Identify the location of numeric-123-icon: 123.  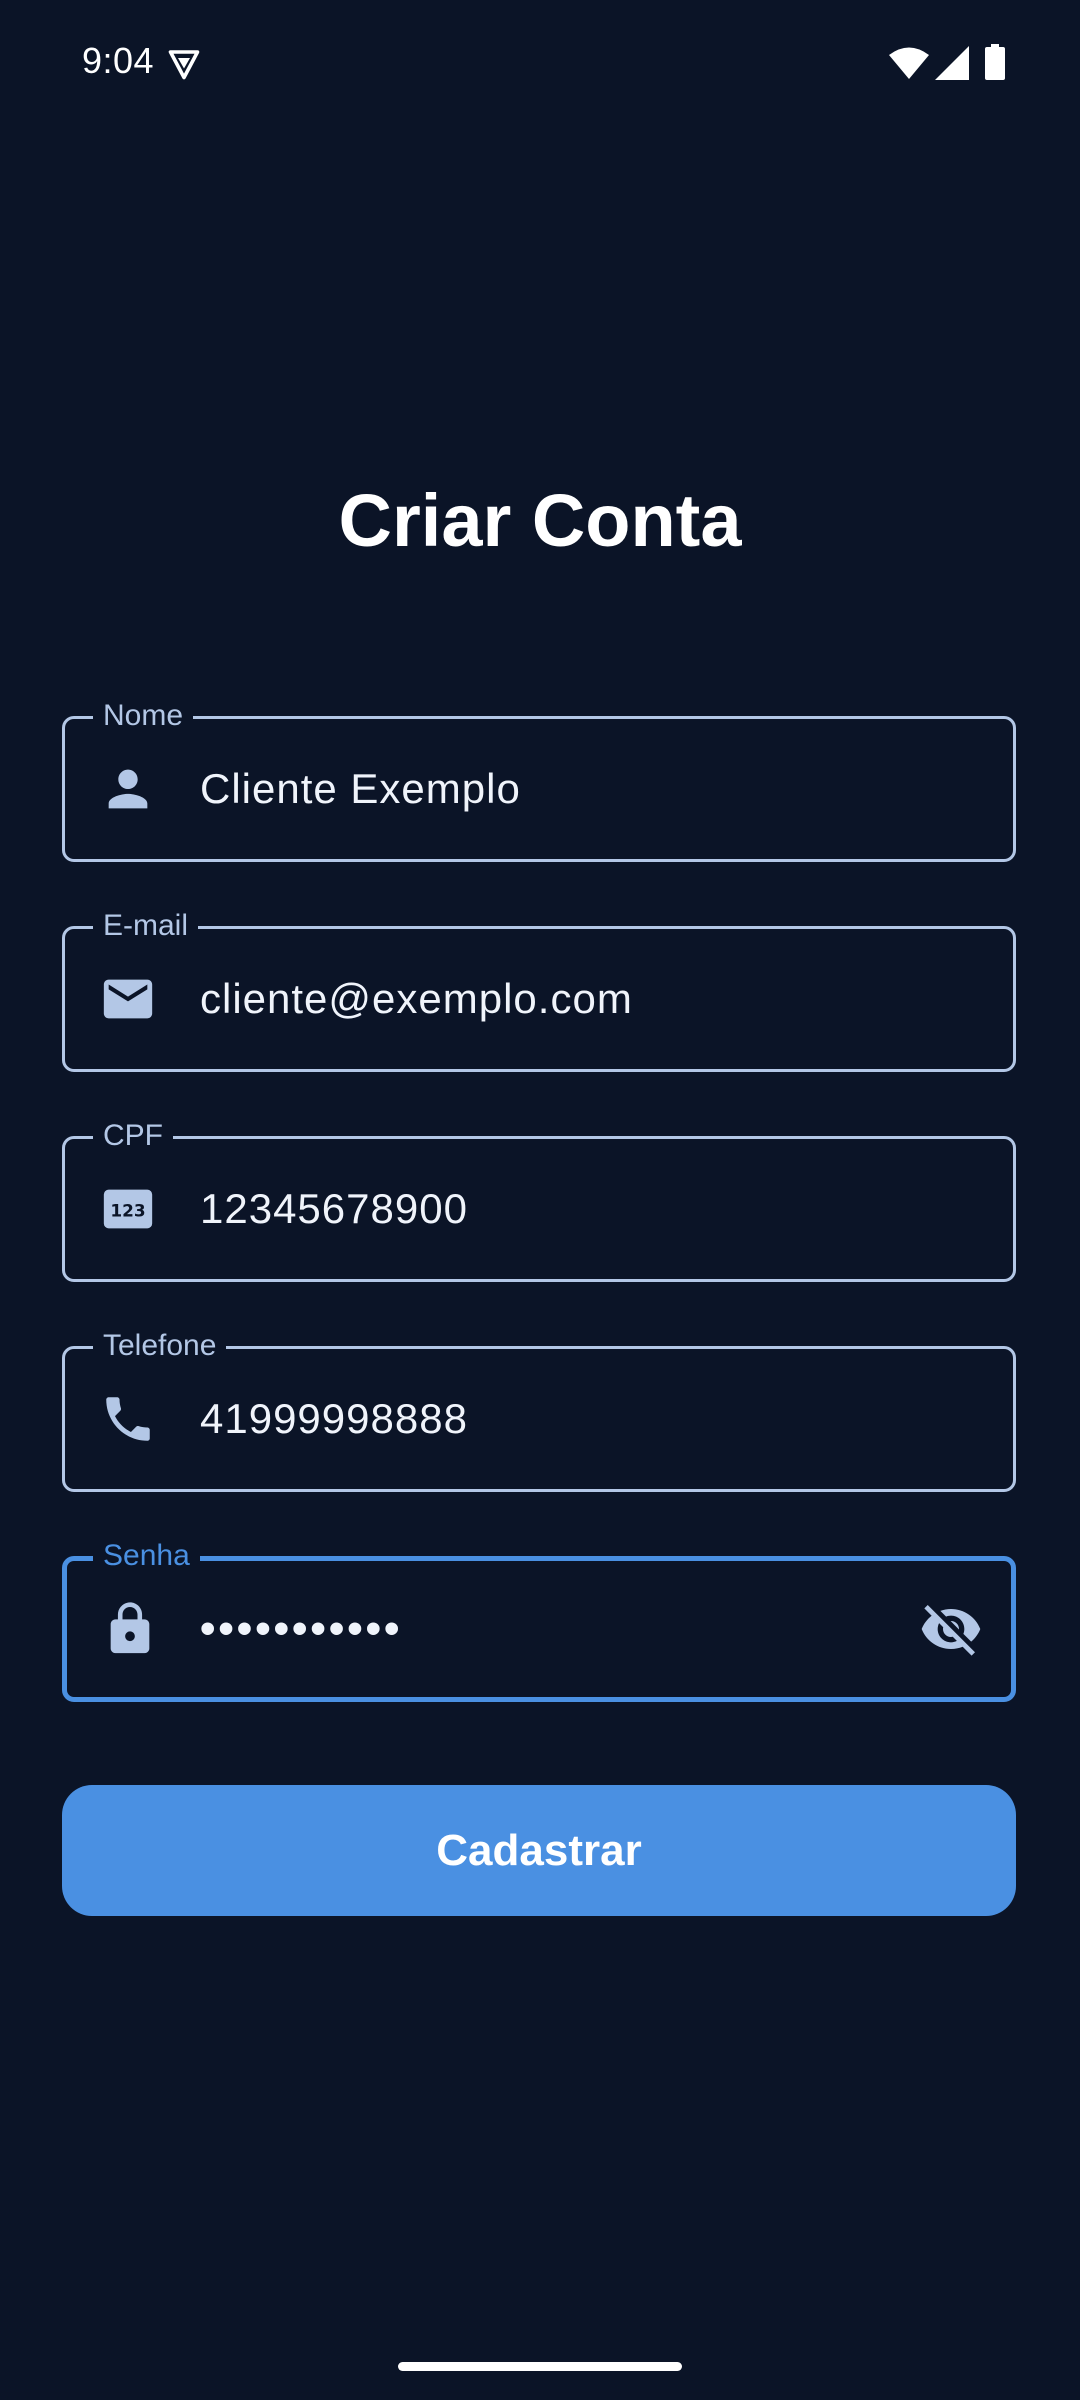
(128, 1209).